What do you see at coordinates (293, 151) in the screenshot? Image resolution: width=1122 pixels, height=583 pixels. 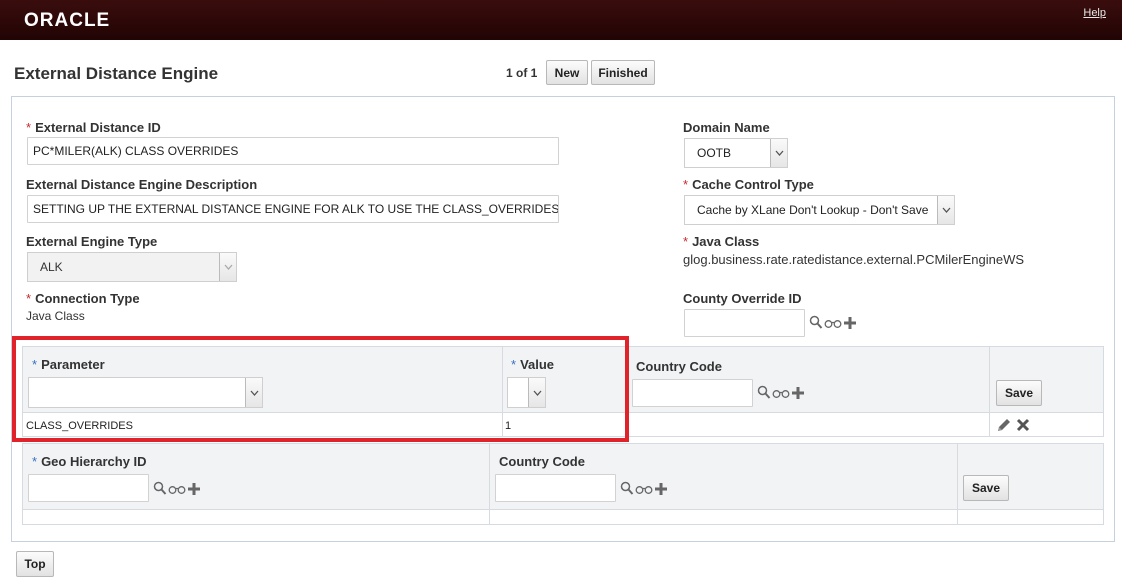 I see `external-distance-id-input: PC*MILER(ALK) CLASS OVERRIDES` at bounding box center [293, 151].